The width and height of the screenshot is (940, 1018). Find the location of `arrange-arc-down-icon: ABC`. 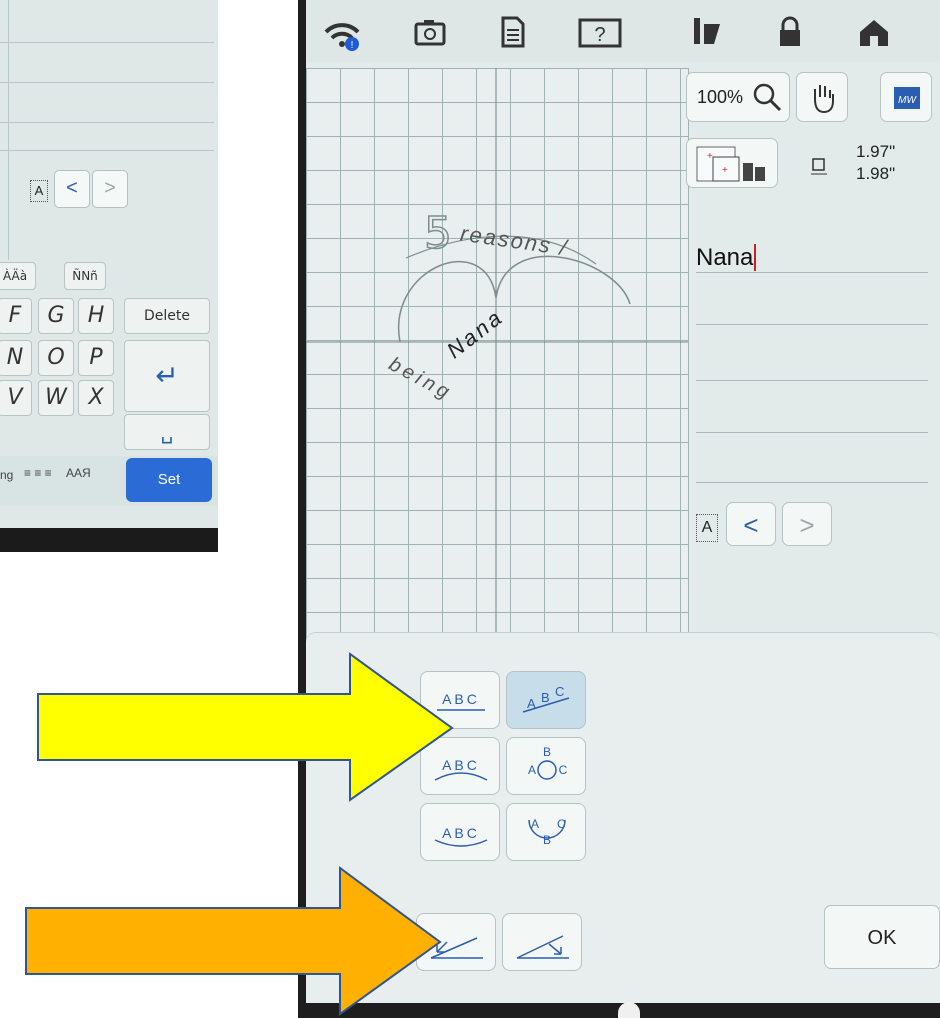

arrange-arc-down-icon: ABC is located at coordinates (461, 836).